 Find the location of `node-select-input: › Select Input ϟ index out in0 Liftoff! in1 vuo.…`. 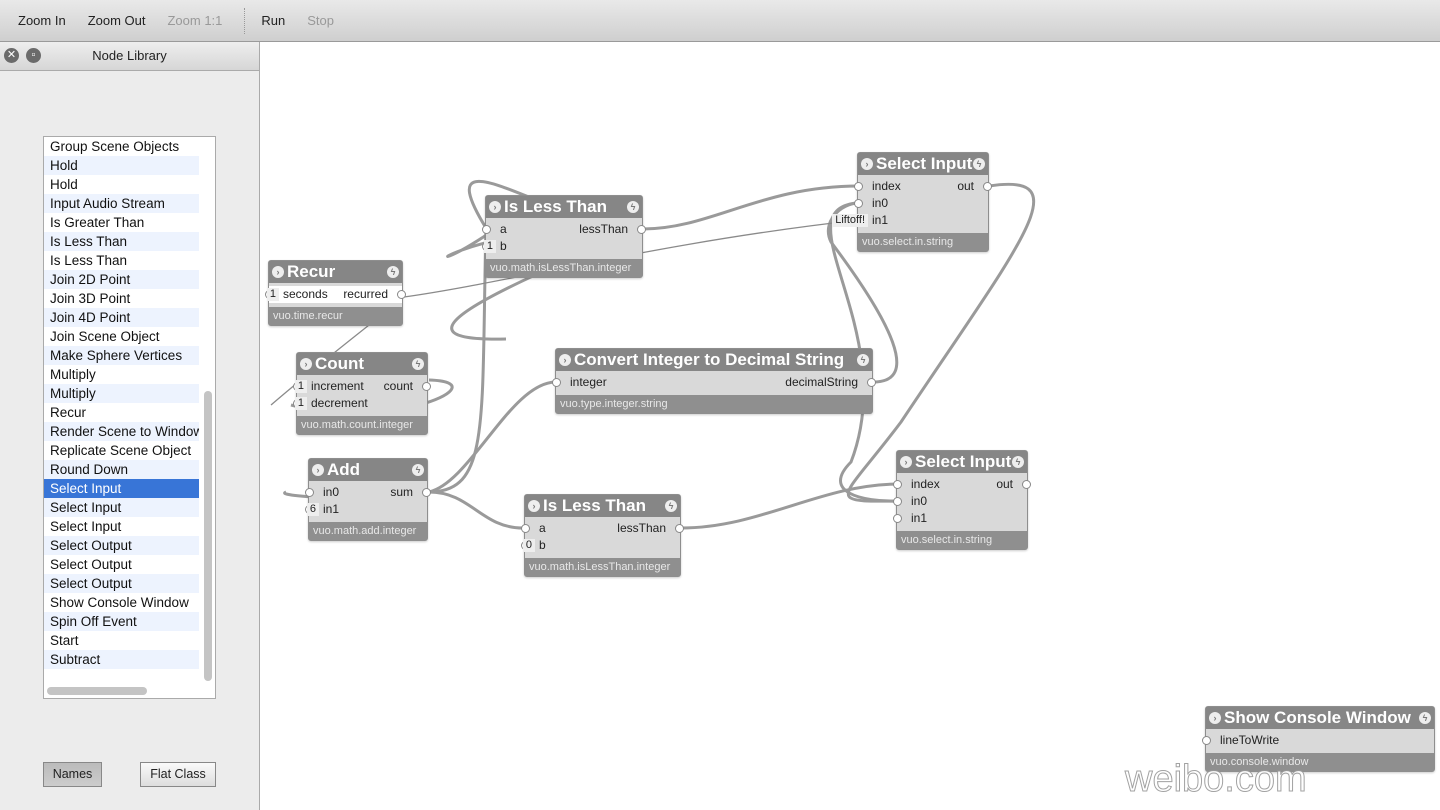

node-select-input: › Select Input ϟ index out in0 Liftoff! in1 vuo.… is located at coordinates (912, 202).